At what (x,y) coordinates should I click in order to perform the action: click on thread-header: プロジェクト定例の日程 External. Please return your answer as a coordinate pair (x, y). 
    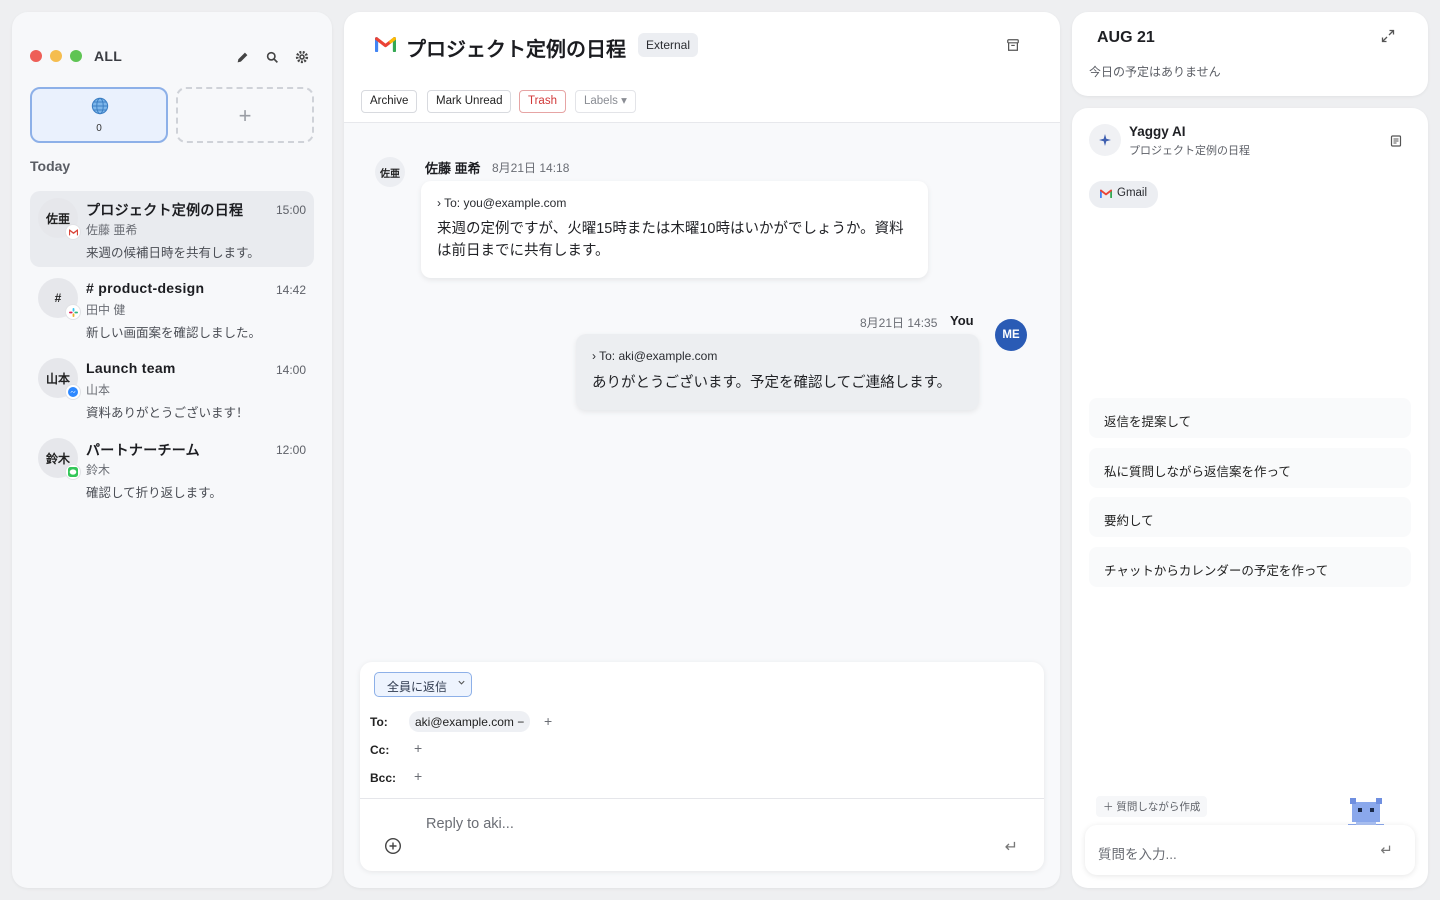
    Looking at the image, I should click on (702, 44).